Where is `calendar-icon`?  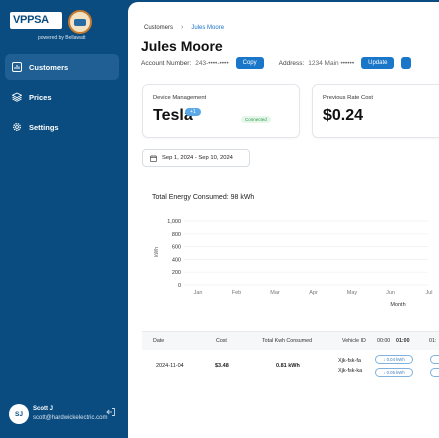
calendar-icon is located at coordinates (153, 158).